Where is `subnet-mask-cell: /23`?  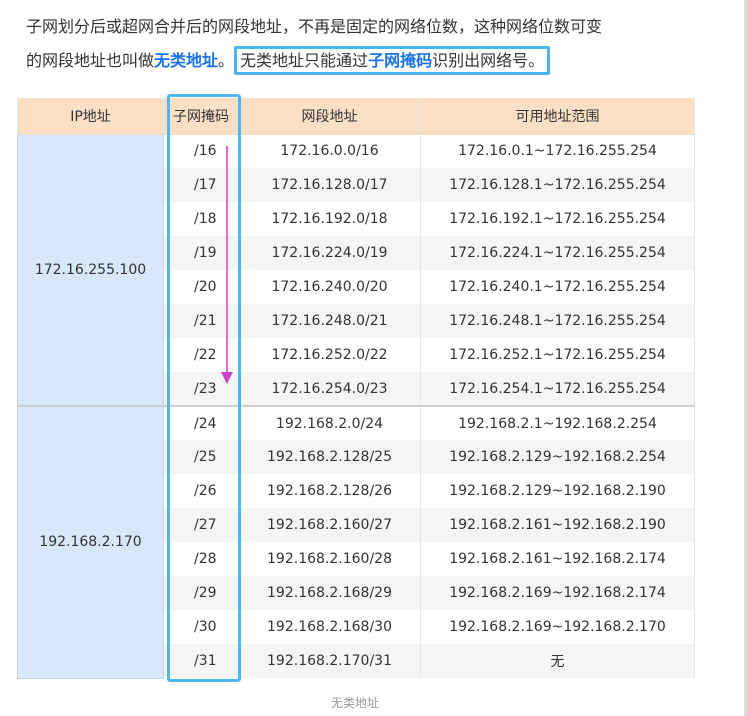 subnet-mask-cell: /23 is located at coordinates (201, 389).